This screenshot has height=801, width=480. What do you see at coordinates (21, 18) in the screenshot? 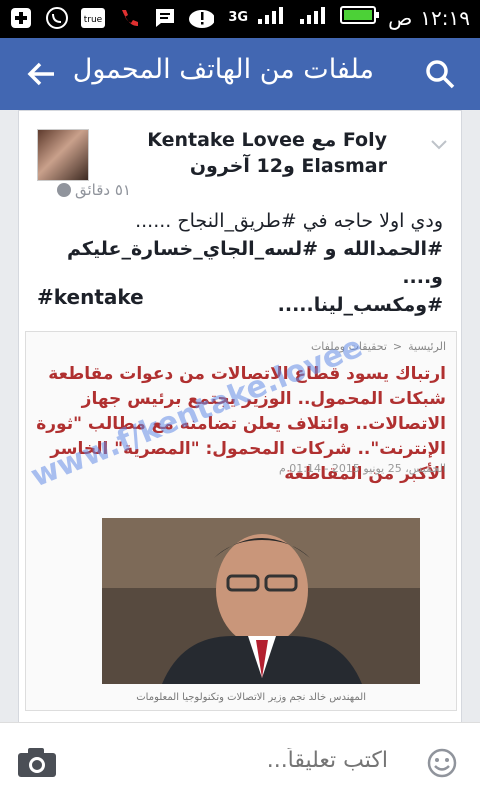
I see `add-icon` at bounding box center [21, 18].